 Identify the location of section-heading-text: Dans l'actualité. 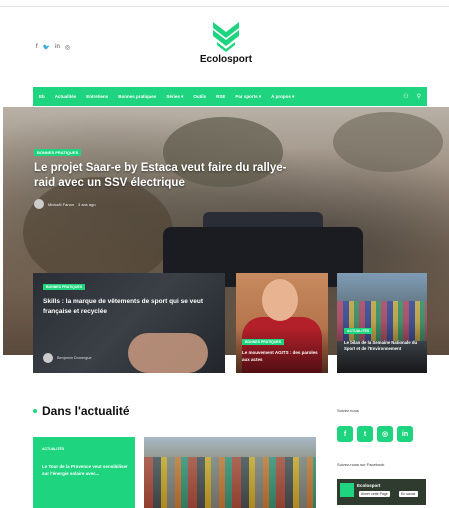
(86, 411).